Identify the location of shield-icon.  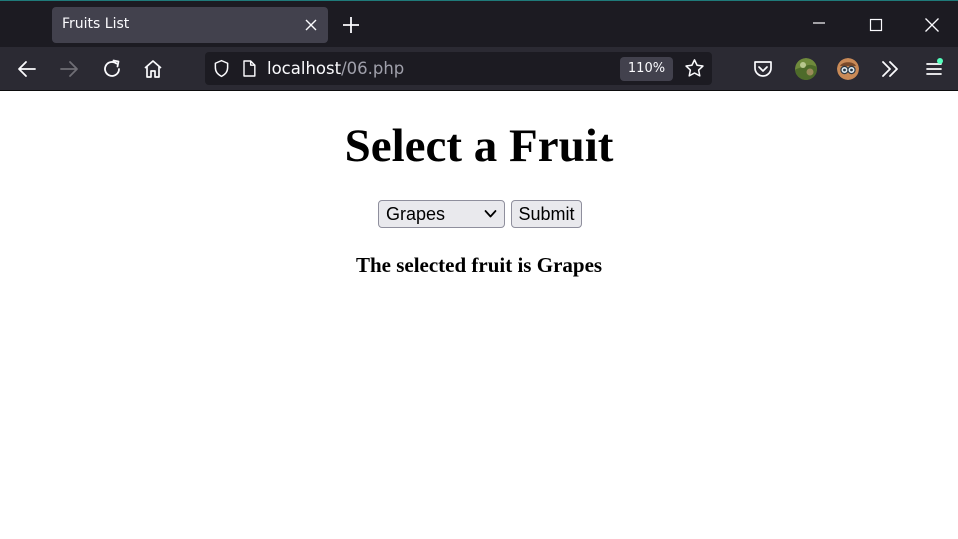
(221, 68).